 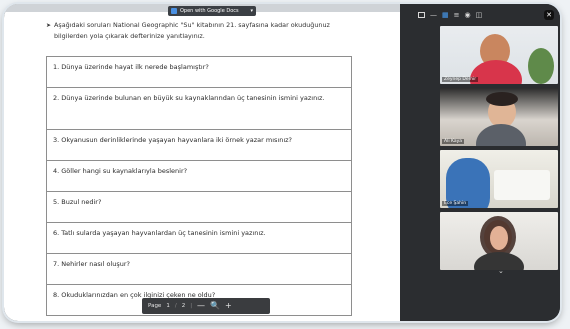 What do you see at coordinates (502, 99) in the screenshot?
I see `participant-hair` at bounding box center [502, 99].